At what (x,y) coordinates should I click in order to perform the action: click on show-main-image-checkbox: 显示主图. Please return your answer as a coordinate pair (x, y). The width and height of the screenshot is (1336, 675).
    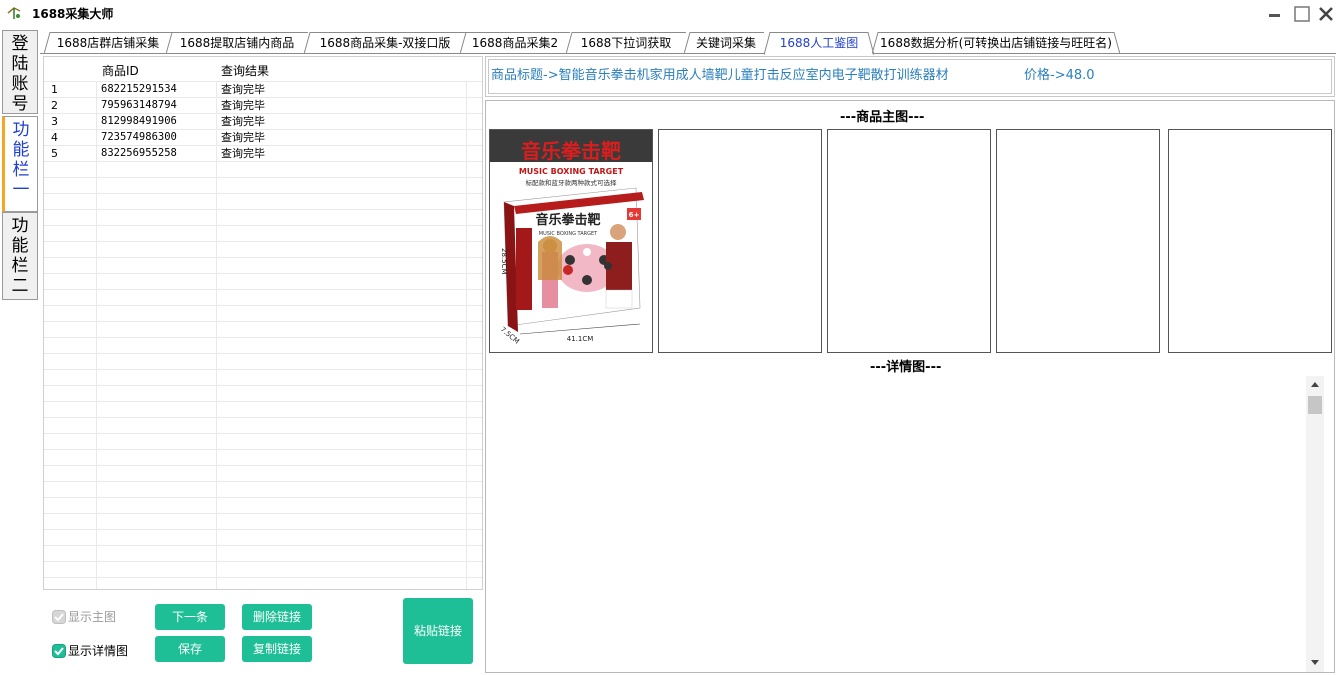
    Looking at the image, I should click on (87, 617).